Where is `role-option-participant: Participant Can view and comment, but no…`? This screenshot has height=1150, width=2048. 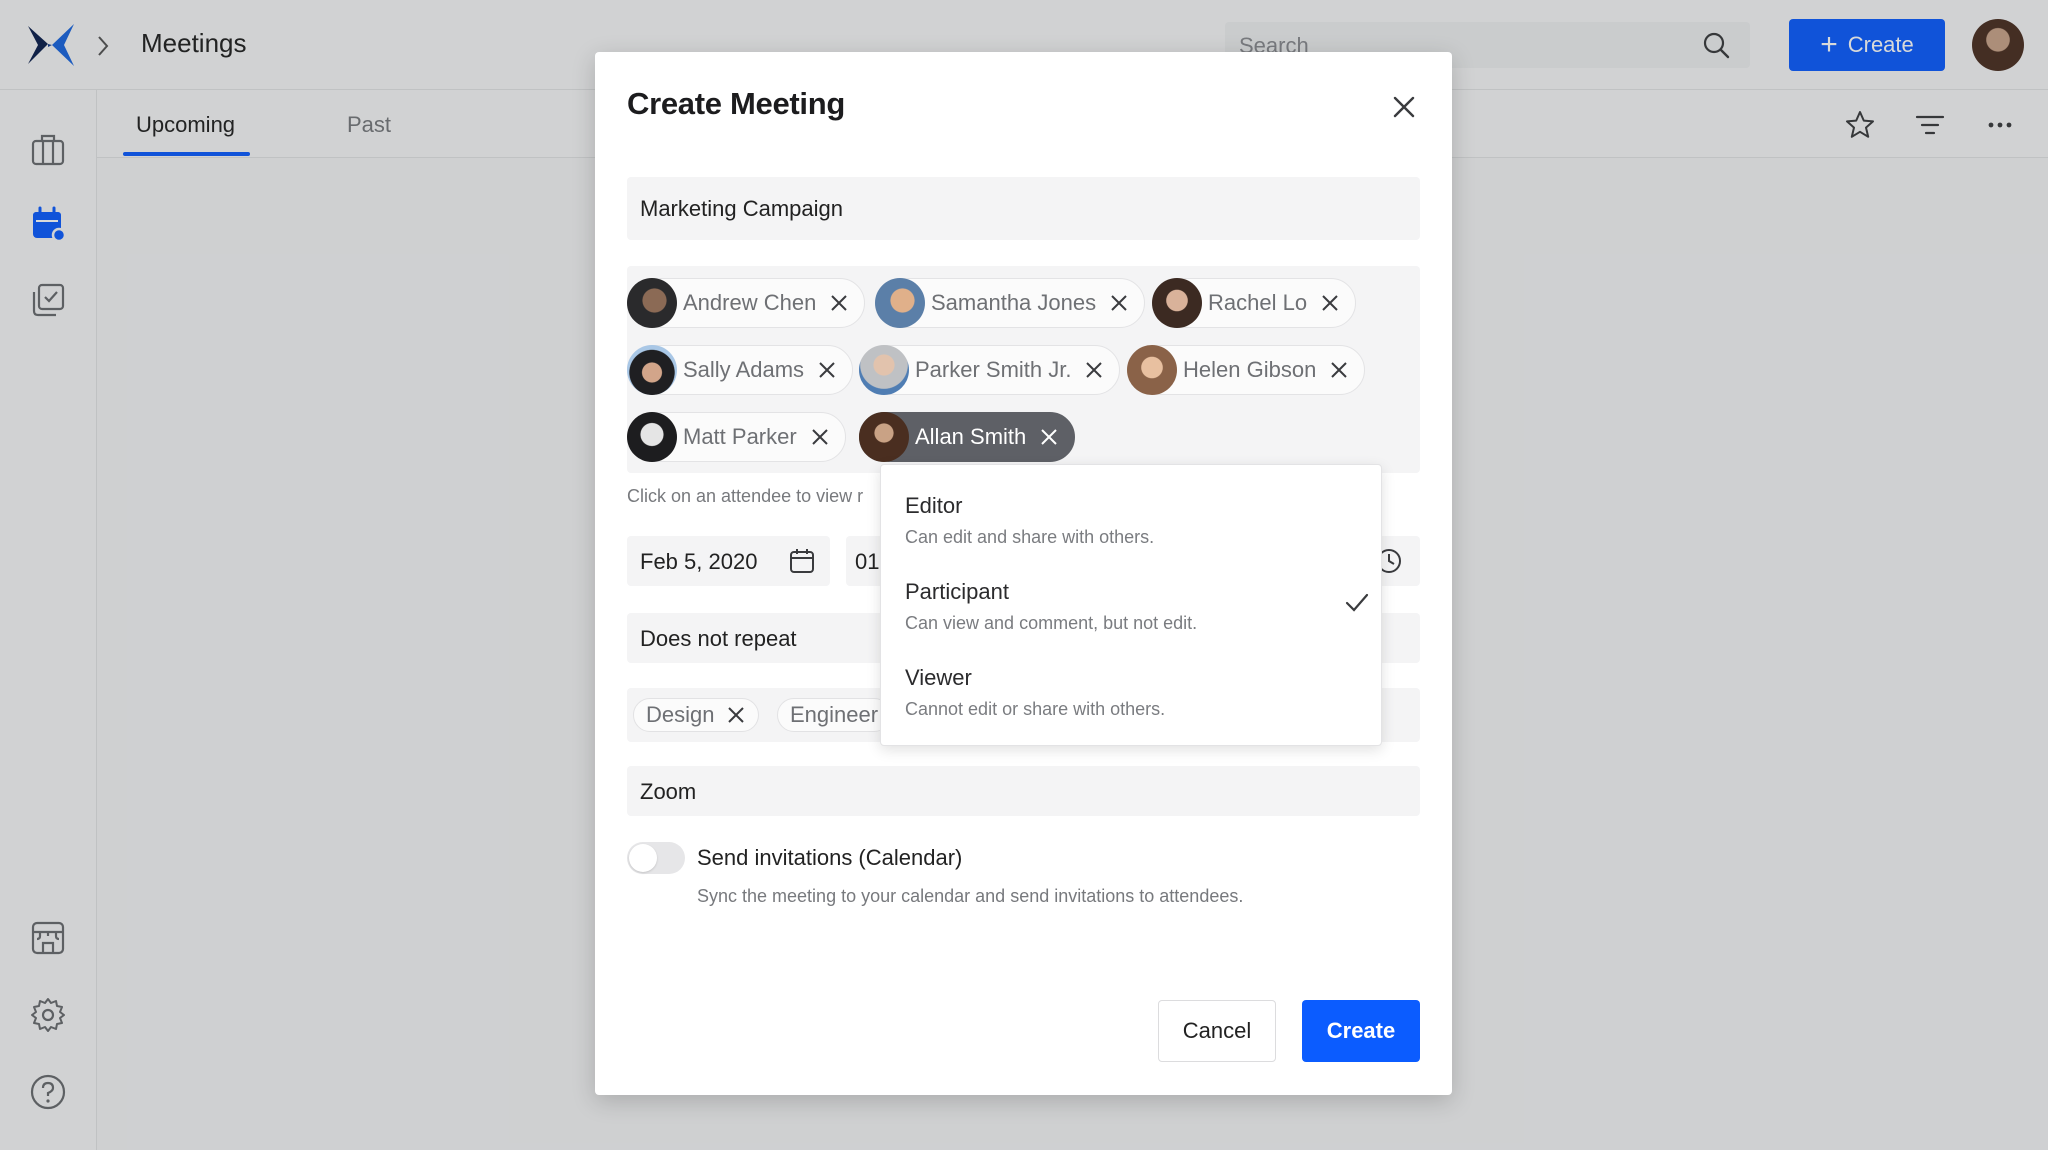 role-option-participant: Participant Can view and comment, but no… is located at coordinates (1131, 622).